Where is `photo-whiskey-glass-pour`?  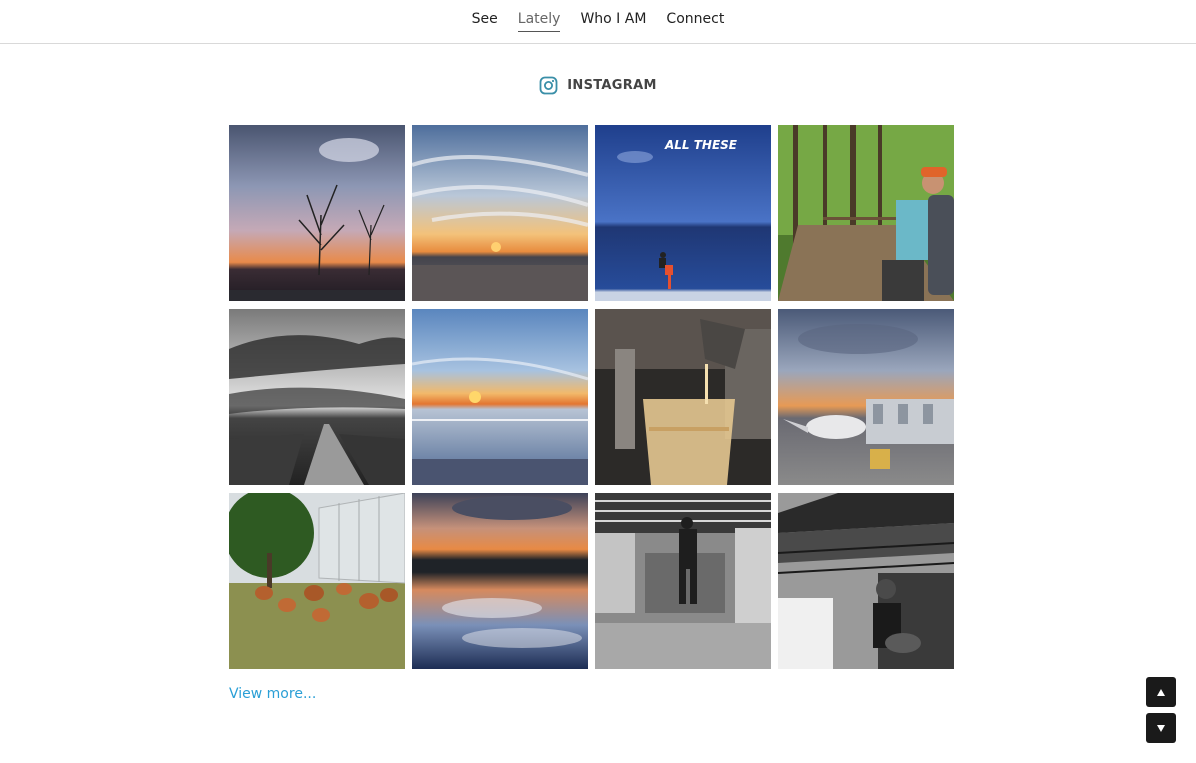
photo-whiskey-glass-pour is located at coordinates (683, 397).